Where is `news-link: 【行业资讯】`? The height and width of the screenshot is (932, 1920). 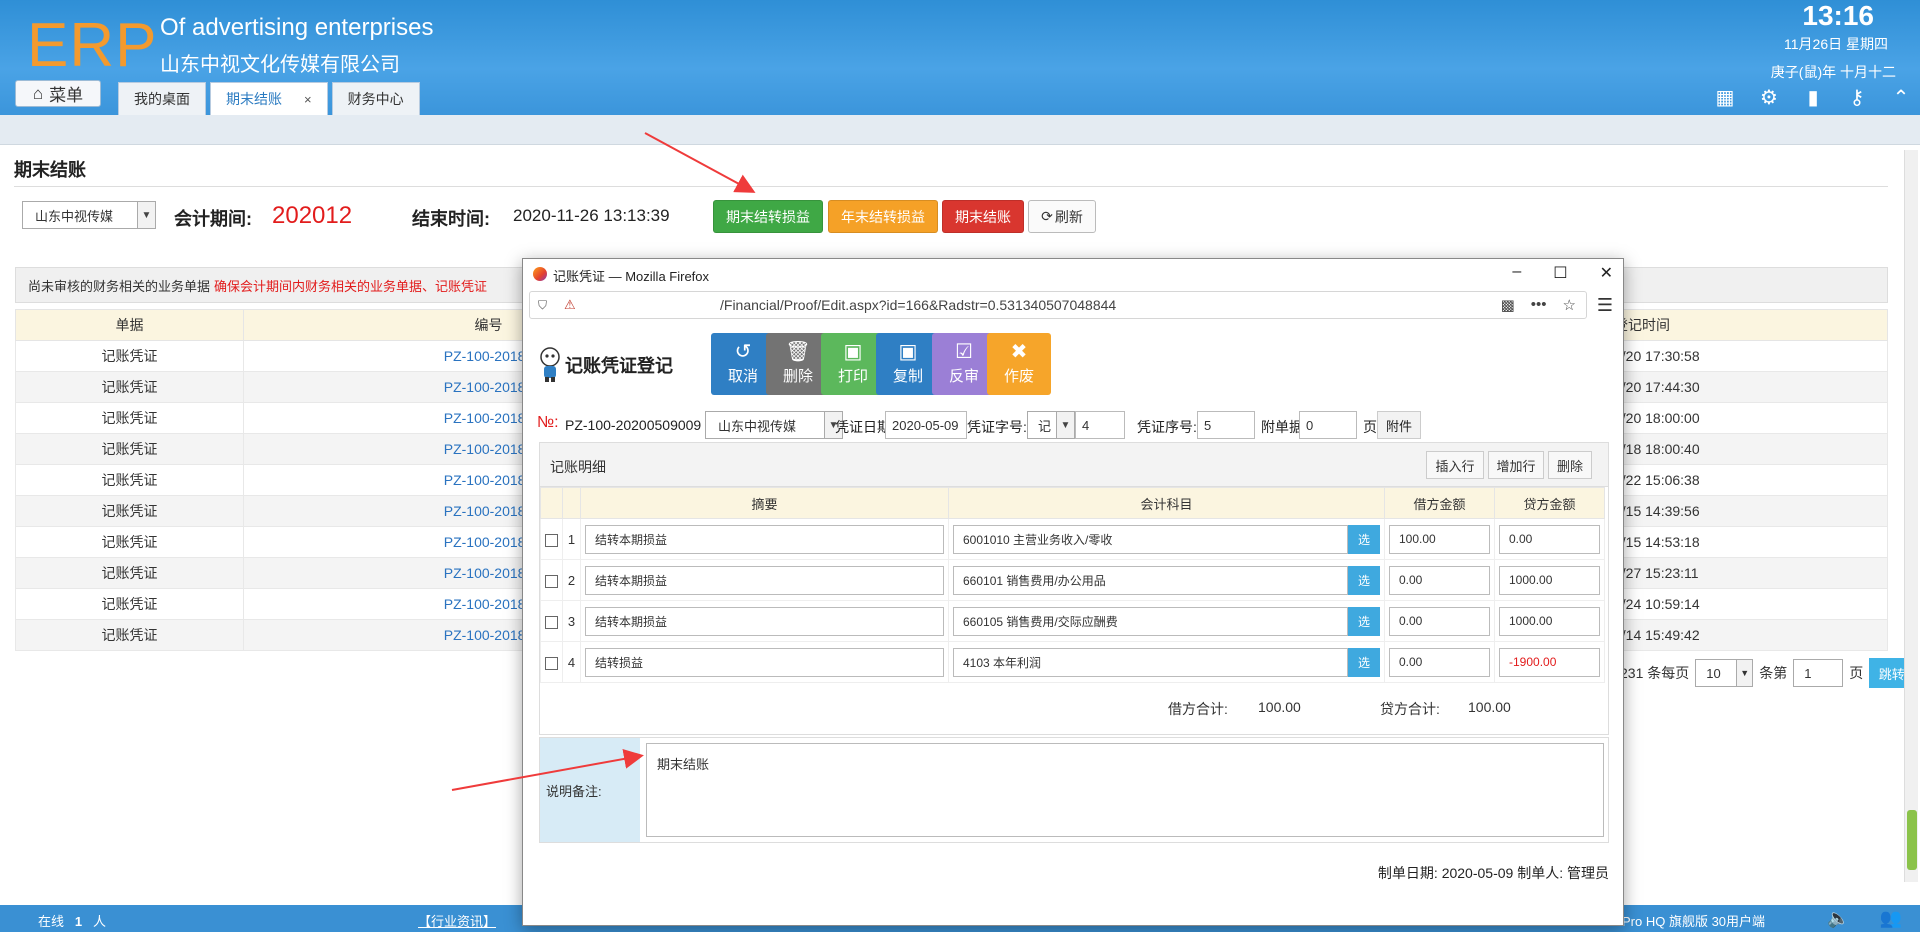 news-link: 【行业资讯】 is located at coordinates (457, 920).